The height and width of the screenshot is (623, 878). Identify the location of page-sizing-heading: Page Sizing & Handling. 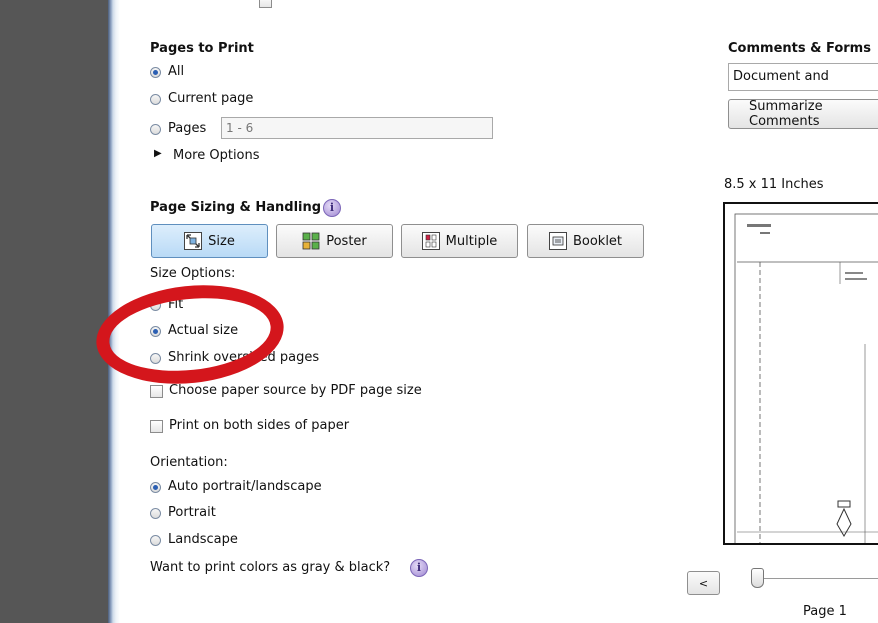
(236, 207).